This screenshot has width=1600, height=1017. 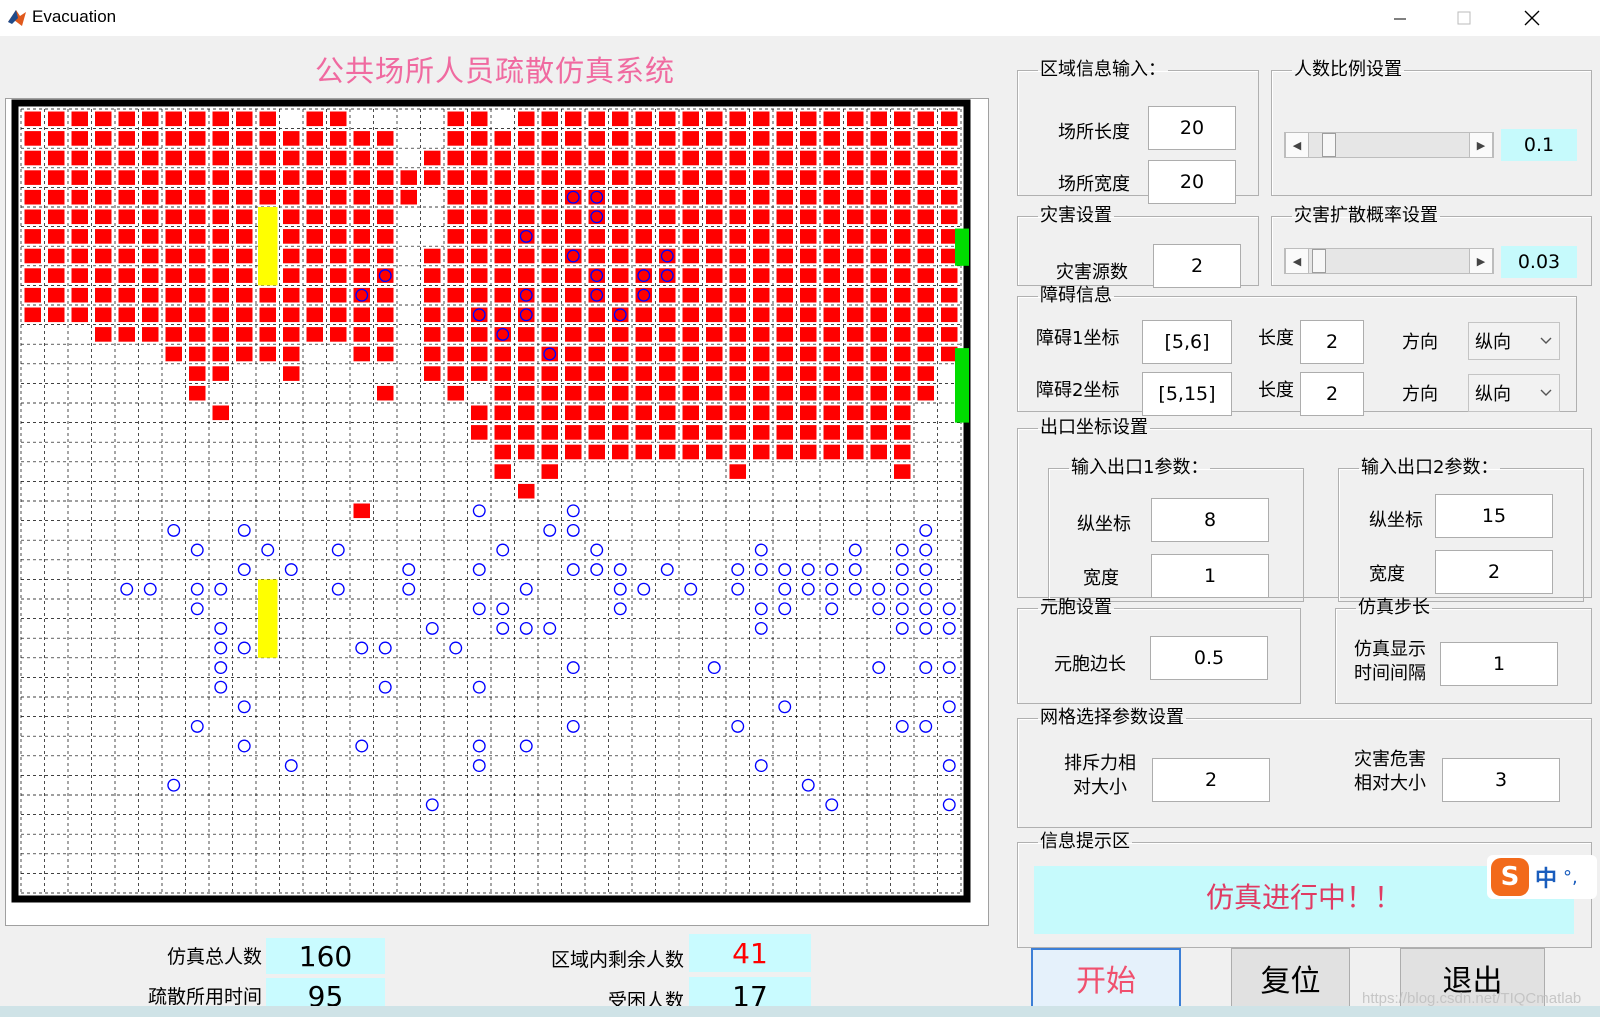 What do you see at coordinates (1389, 145) in the screenshot?
I see `people-ratio-slider: ◀ ▶` at bounding box center [1389, 145].